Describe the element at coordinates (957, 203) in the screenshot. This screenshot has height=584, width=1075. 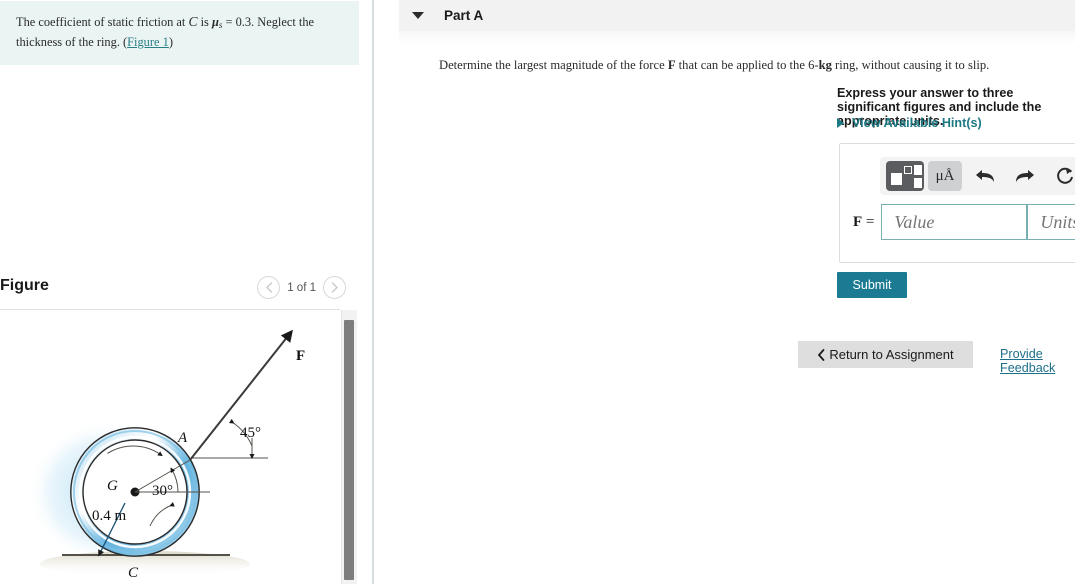
I see `answer-entry-box: μÅ F = Value Units` at that location.